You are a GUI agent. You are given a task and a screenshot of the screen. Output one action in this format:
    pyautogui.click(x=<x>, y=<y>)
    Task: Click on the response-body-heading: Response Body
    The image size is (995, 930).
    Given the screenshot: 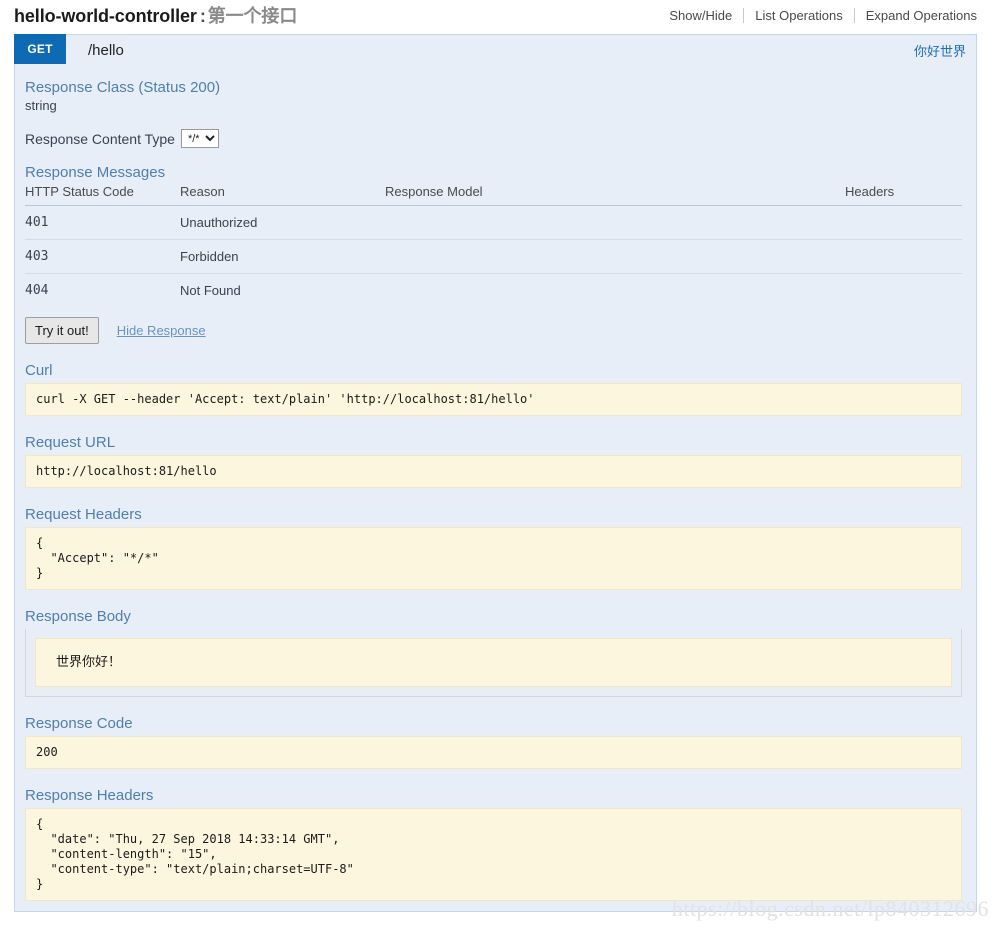 What is the action you would take?
    pyautogui.click(x=78, y=616)
    